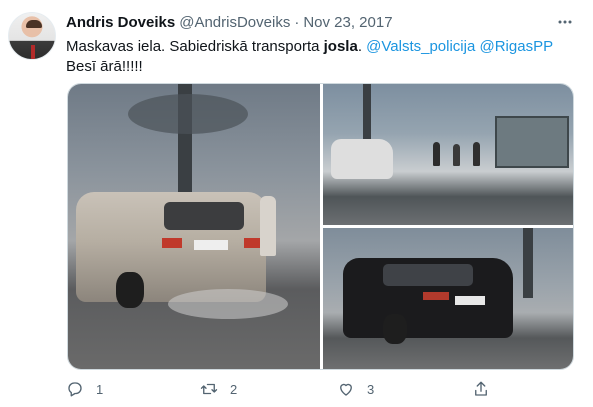 This screenshot has height=407, width=593. I want to click on heart-icon, so click(346, 389).